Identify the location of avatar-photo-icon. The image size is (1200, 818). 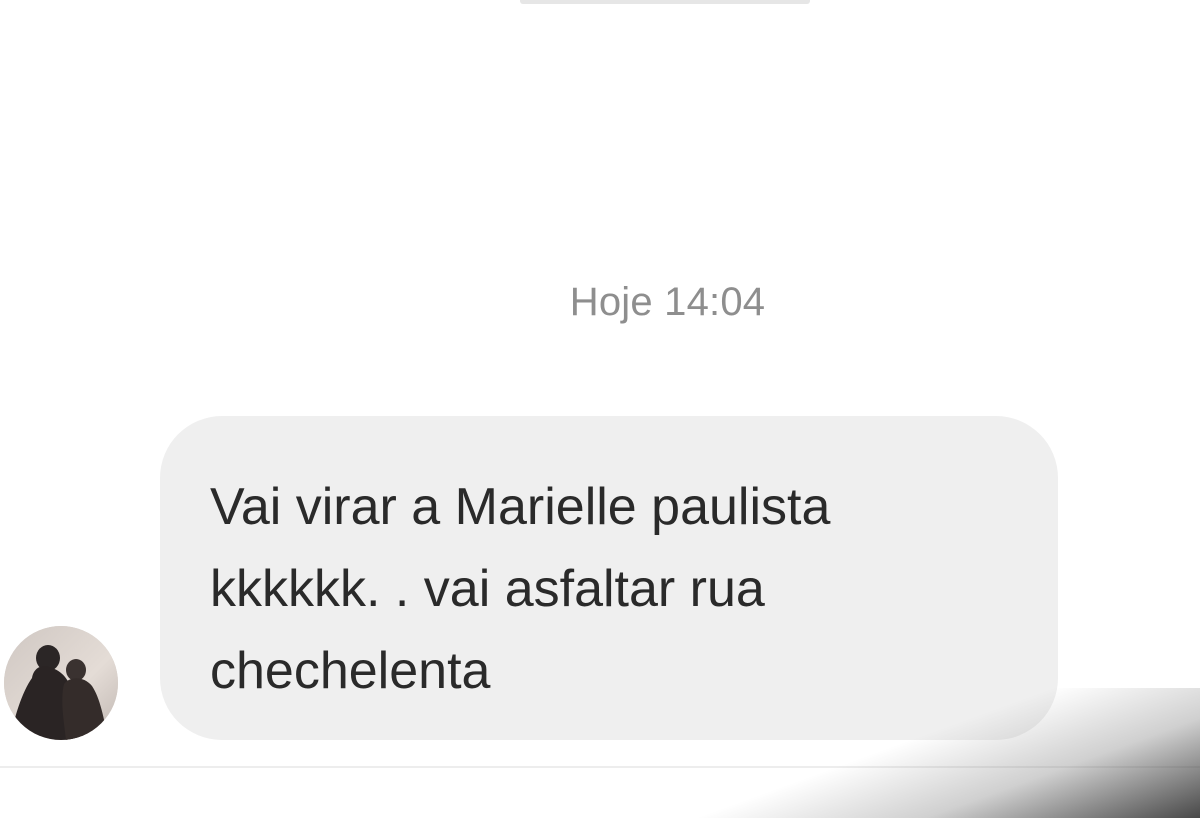
(61, 683).